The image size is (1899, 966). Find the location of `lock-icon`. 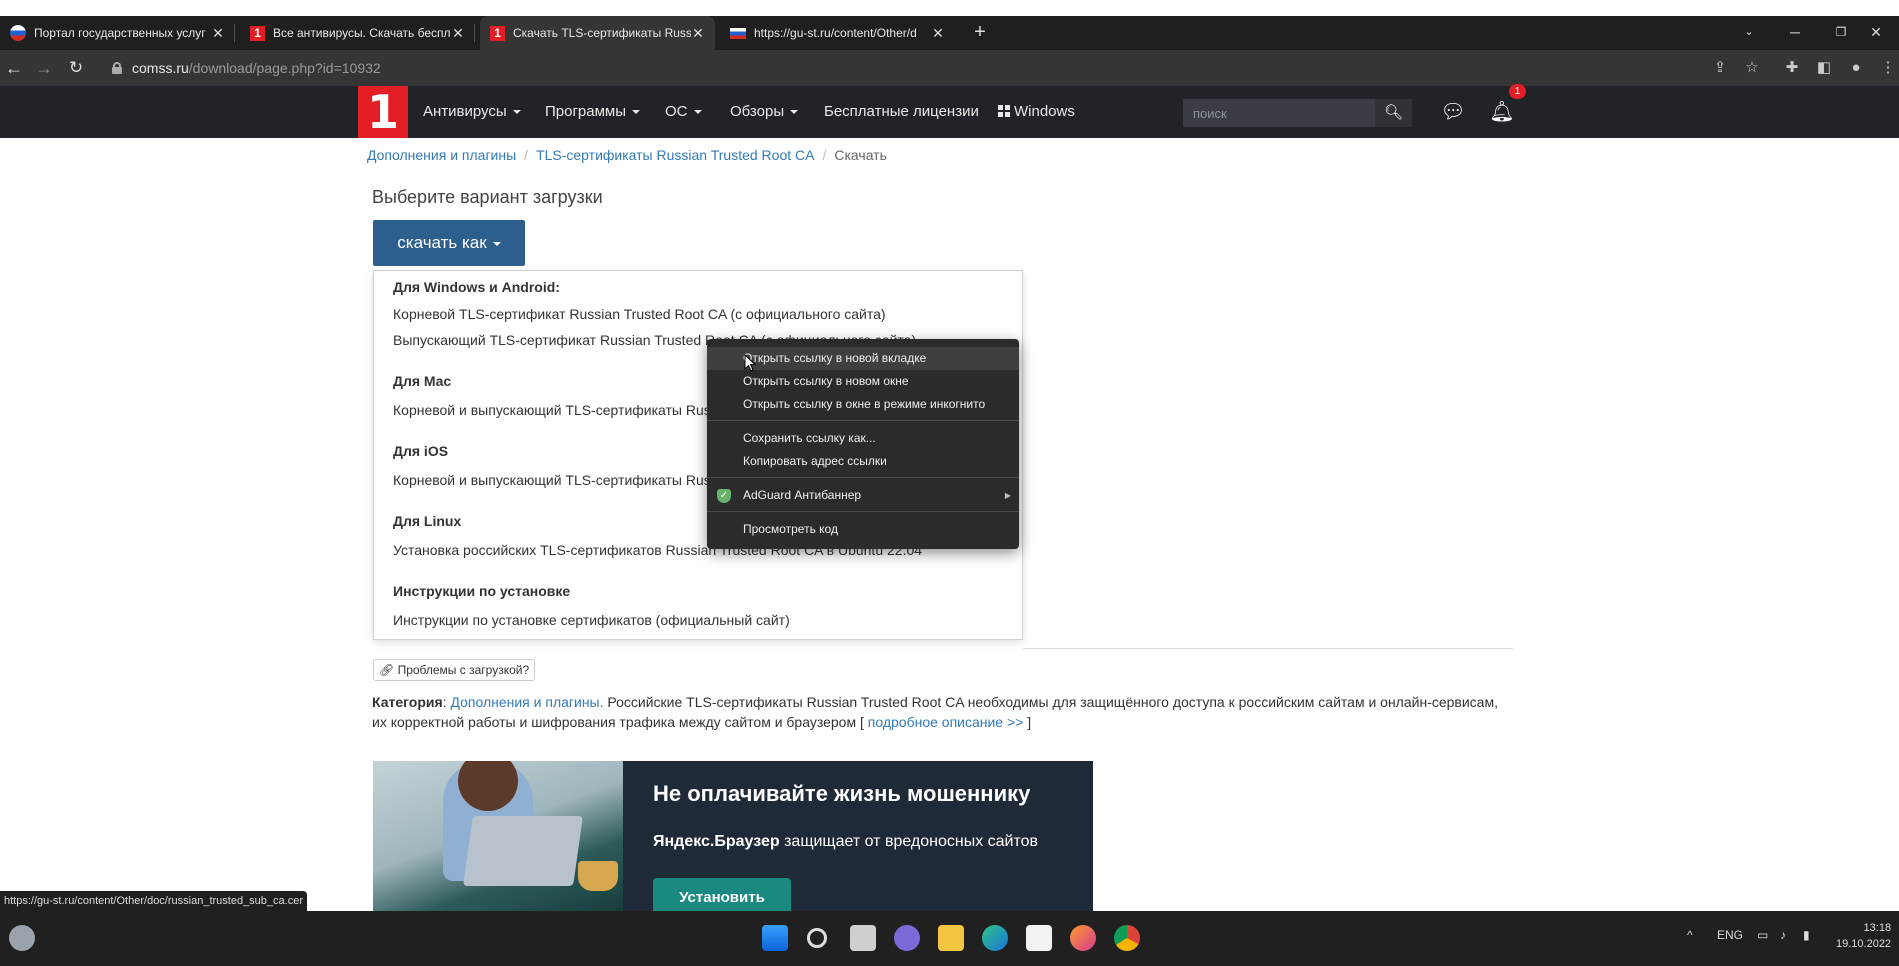

lock-icon is located at coordinates (117, 68).